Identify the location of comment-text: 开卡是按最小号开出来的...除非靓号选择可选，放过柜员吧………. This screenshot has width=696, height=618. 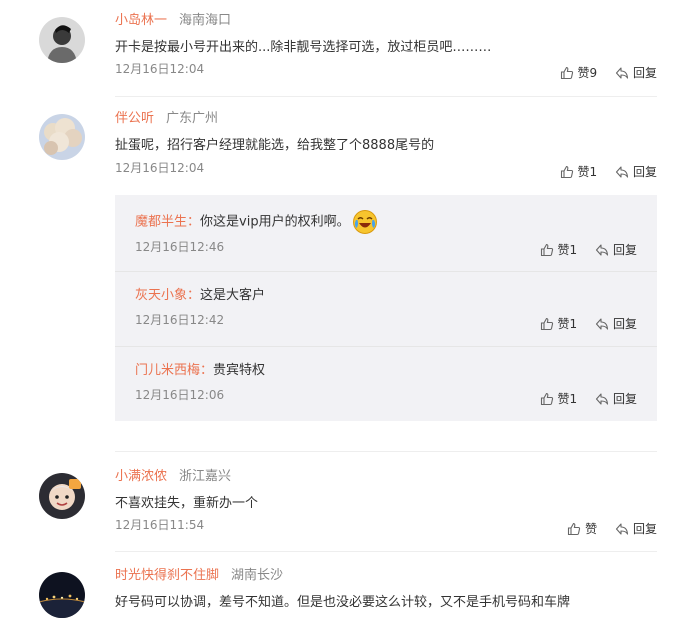
(303, 47).